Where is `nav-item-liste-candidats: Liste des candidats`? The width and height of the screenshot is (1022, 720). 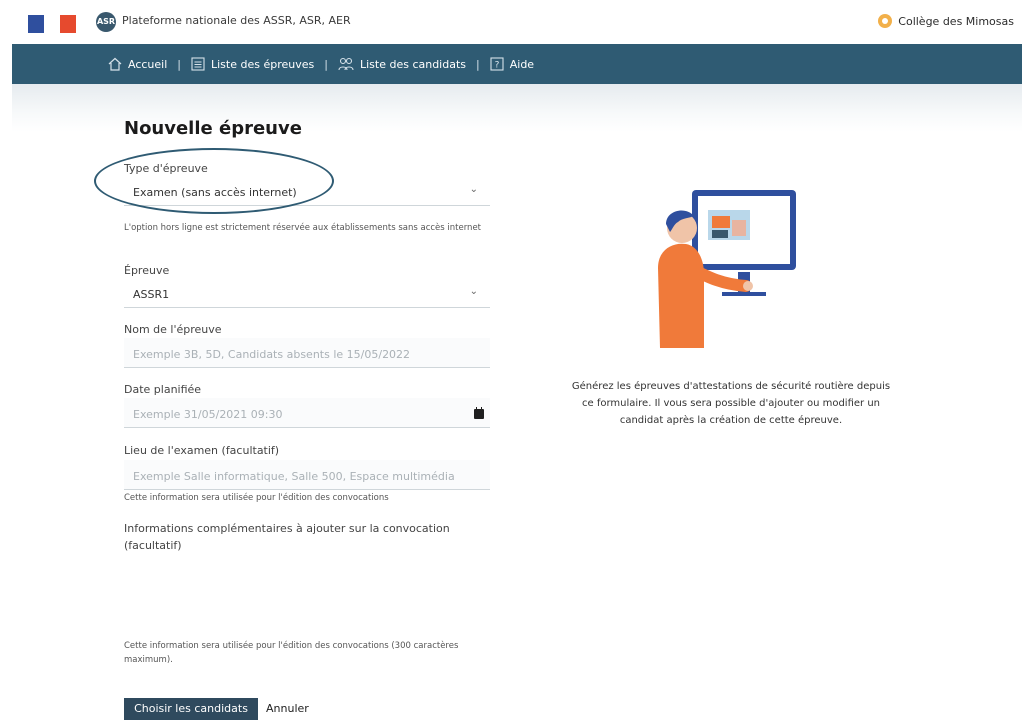
nav-item-liste-candidats: Liste des candidats is located at coordinates (402, 64).